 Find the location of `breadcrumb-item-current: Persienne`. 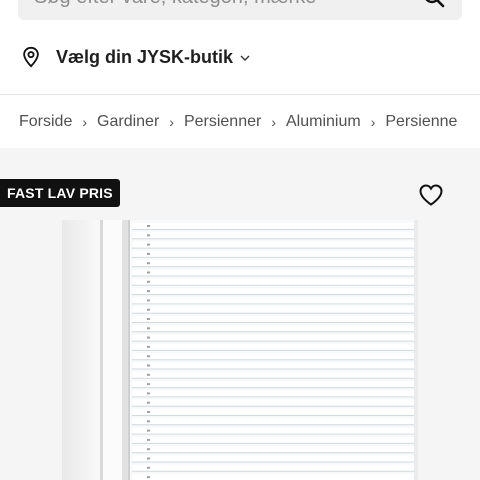

breadcrumb-item-current: Persienne is located at coordinates (421, 121).